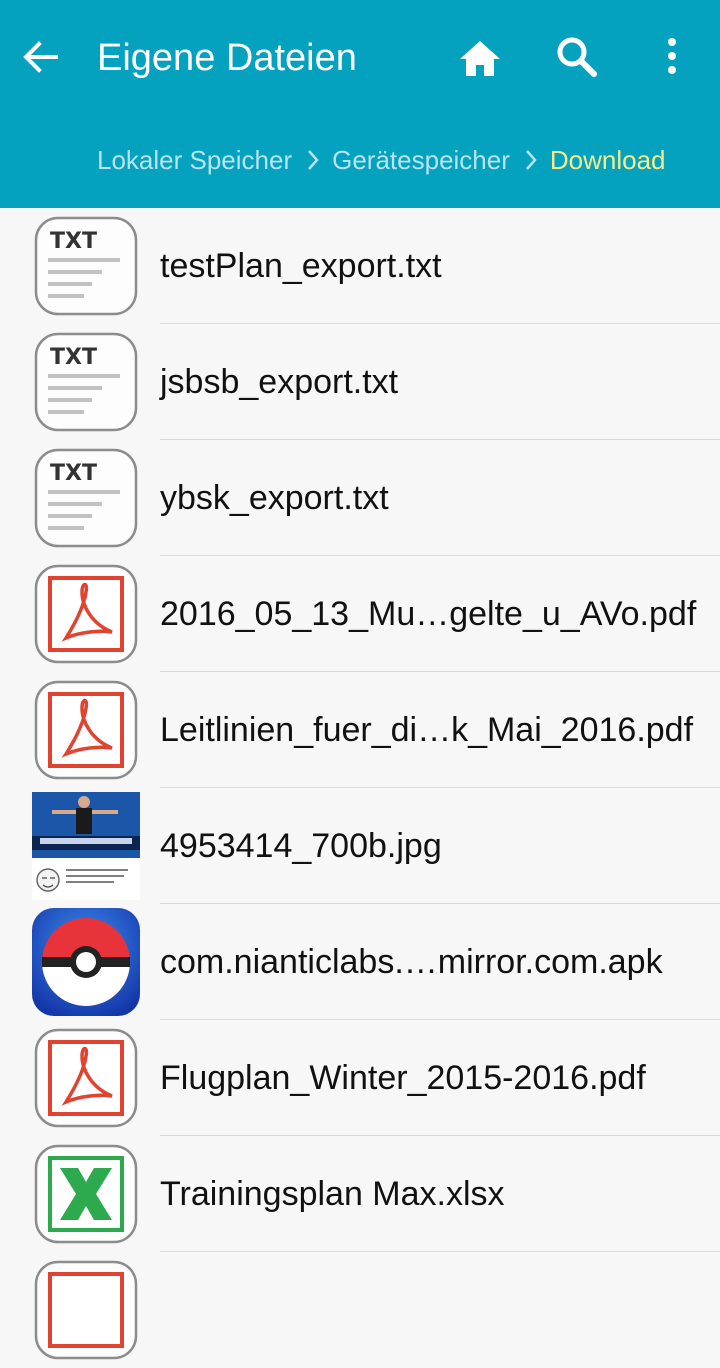  What do you see at coordinates (480, 58) in the screenshot?
I see `home-icon` at bounding box center [480, 58].